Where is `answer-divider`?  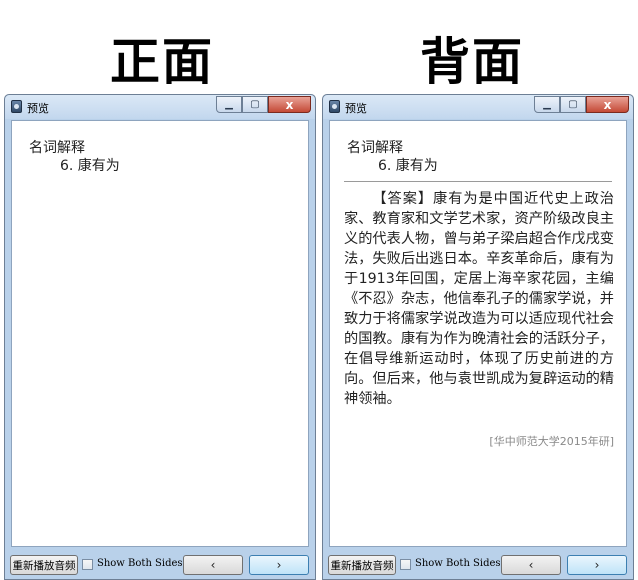 answer-divider is located at coordinates (478, 181).